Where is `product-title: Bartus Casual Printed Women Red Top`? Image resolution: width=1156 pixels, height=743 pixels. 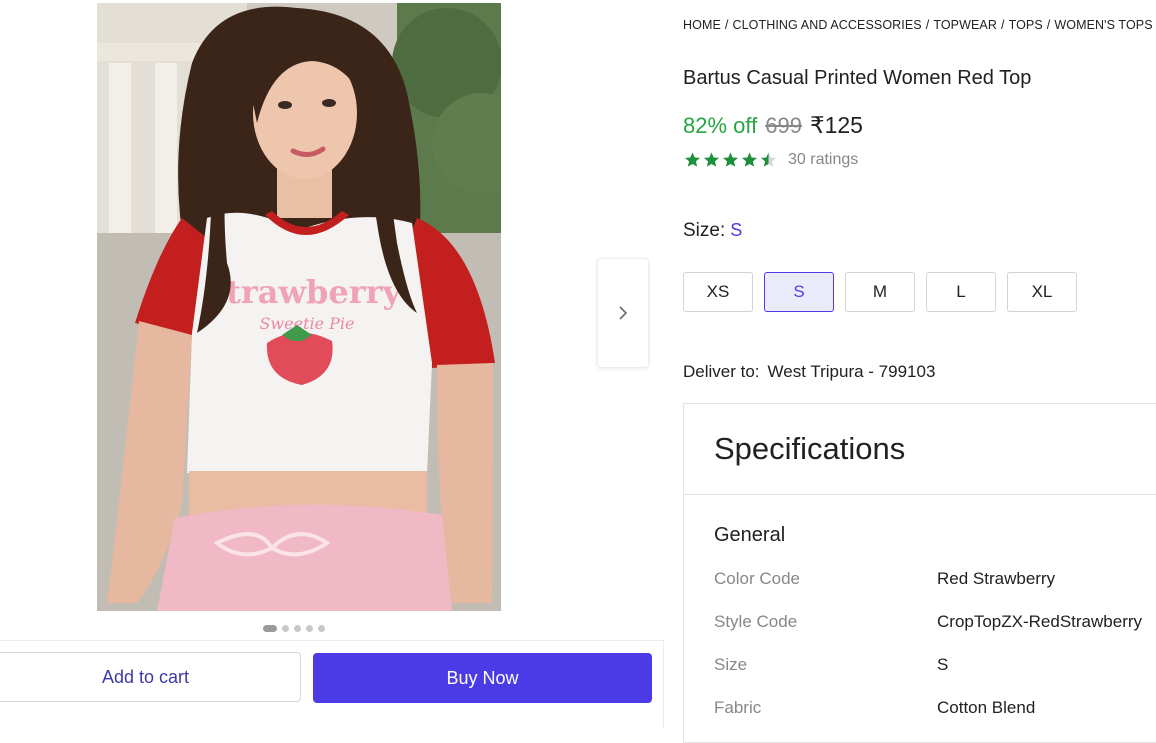
product-title: Bartus Casual Printed Women Red Top is located at coordinates (857, 78).